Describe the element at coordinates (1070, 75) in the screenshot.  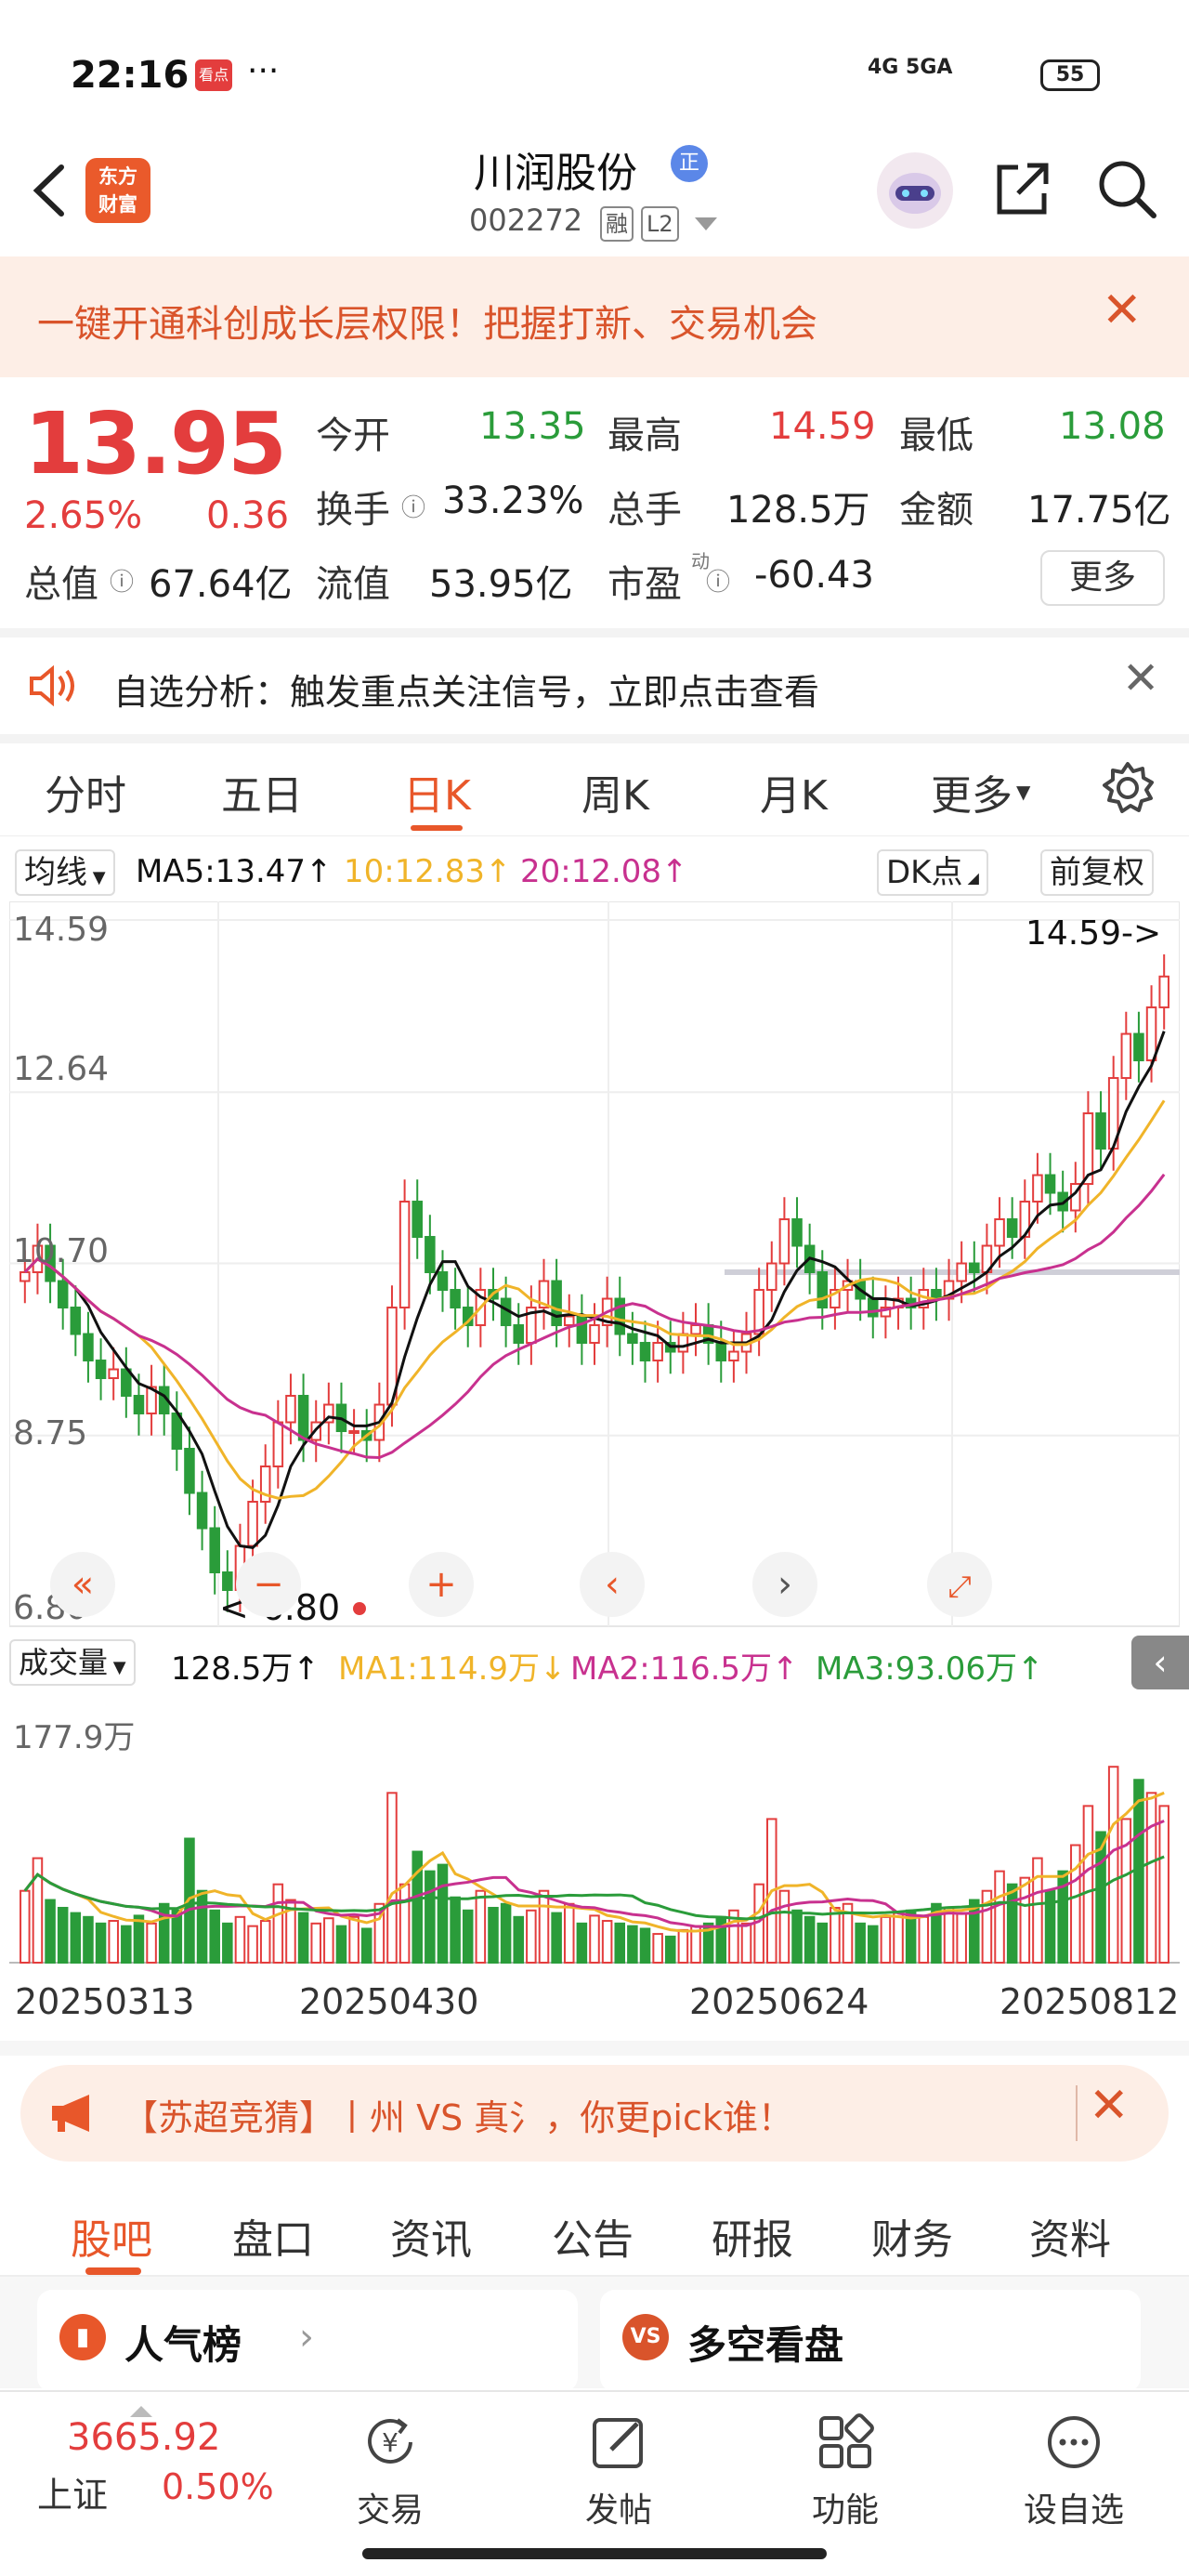
I see `battery-icon: 55` at that location.